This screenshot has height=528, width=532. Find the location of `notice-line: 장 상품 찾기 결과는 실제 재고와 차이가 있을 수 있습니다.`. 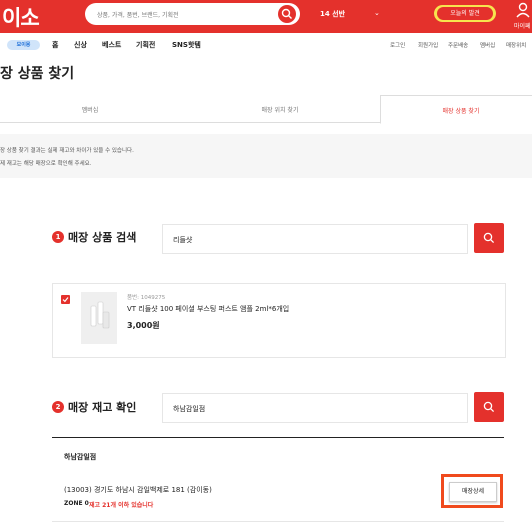

notice-line: 장 상품 찾기 결과는 실제 재고와 차이가 있을 수 있습니다. is located at coordinates (67, 151).